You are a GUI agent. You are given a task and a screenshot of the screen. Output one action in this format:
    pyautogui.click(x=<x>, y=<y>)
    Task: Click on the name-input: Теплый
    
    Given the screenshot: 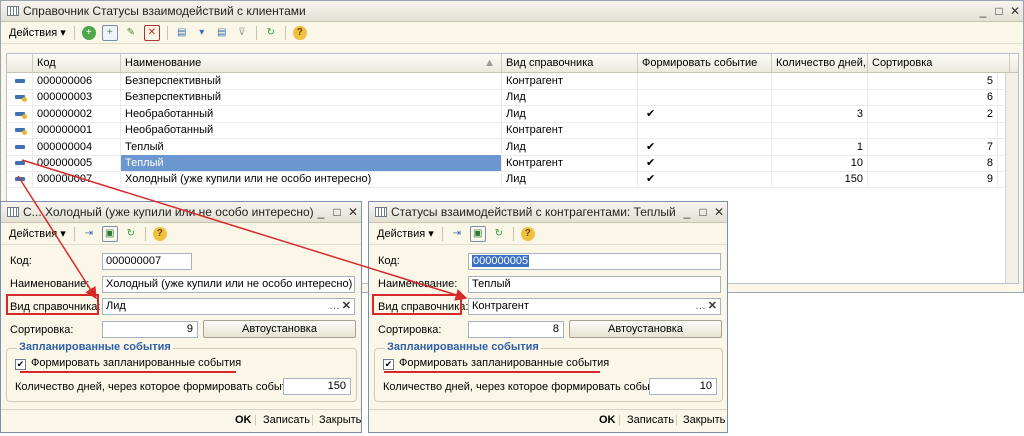 What is the action you would take?
    pyautogui.click(x=594, y=284)
    